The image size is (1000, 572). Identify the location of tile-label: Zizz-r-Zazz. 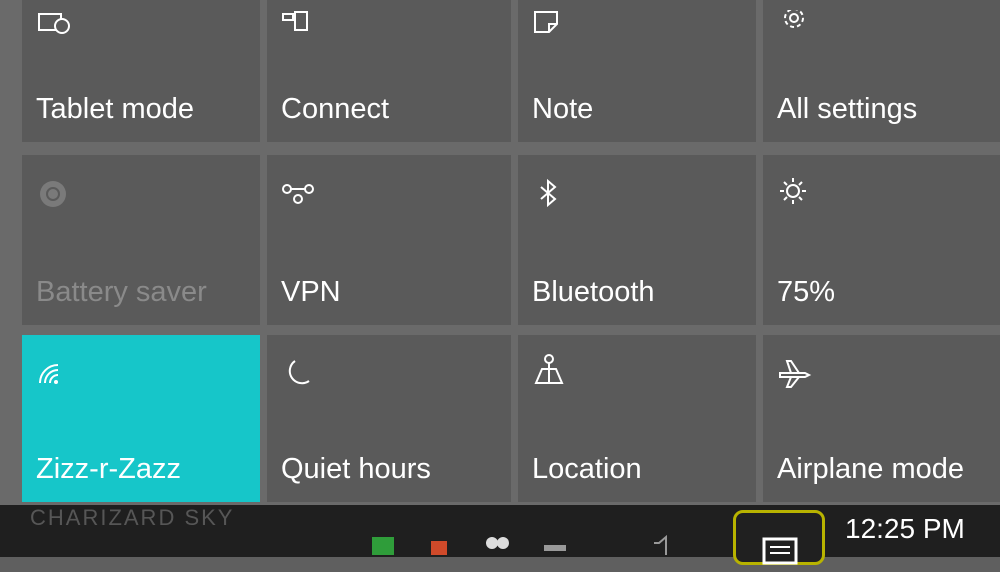
(108, 469).